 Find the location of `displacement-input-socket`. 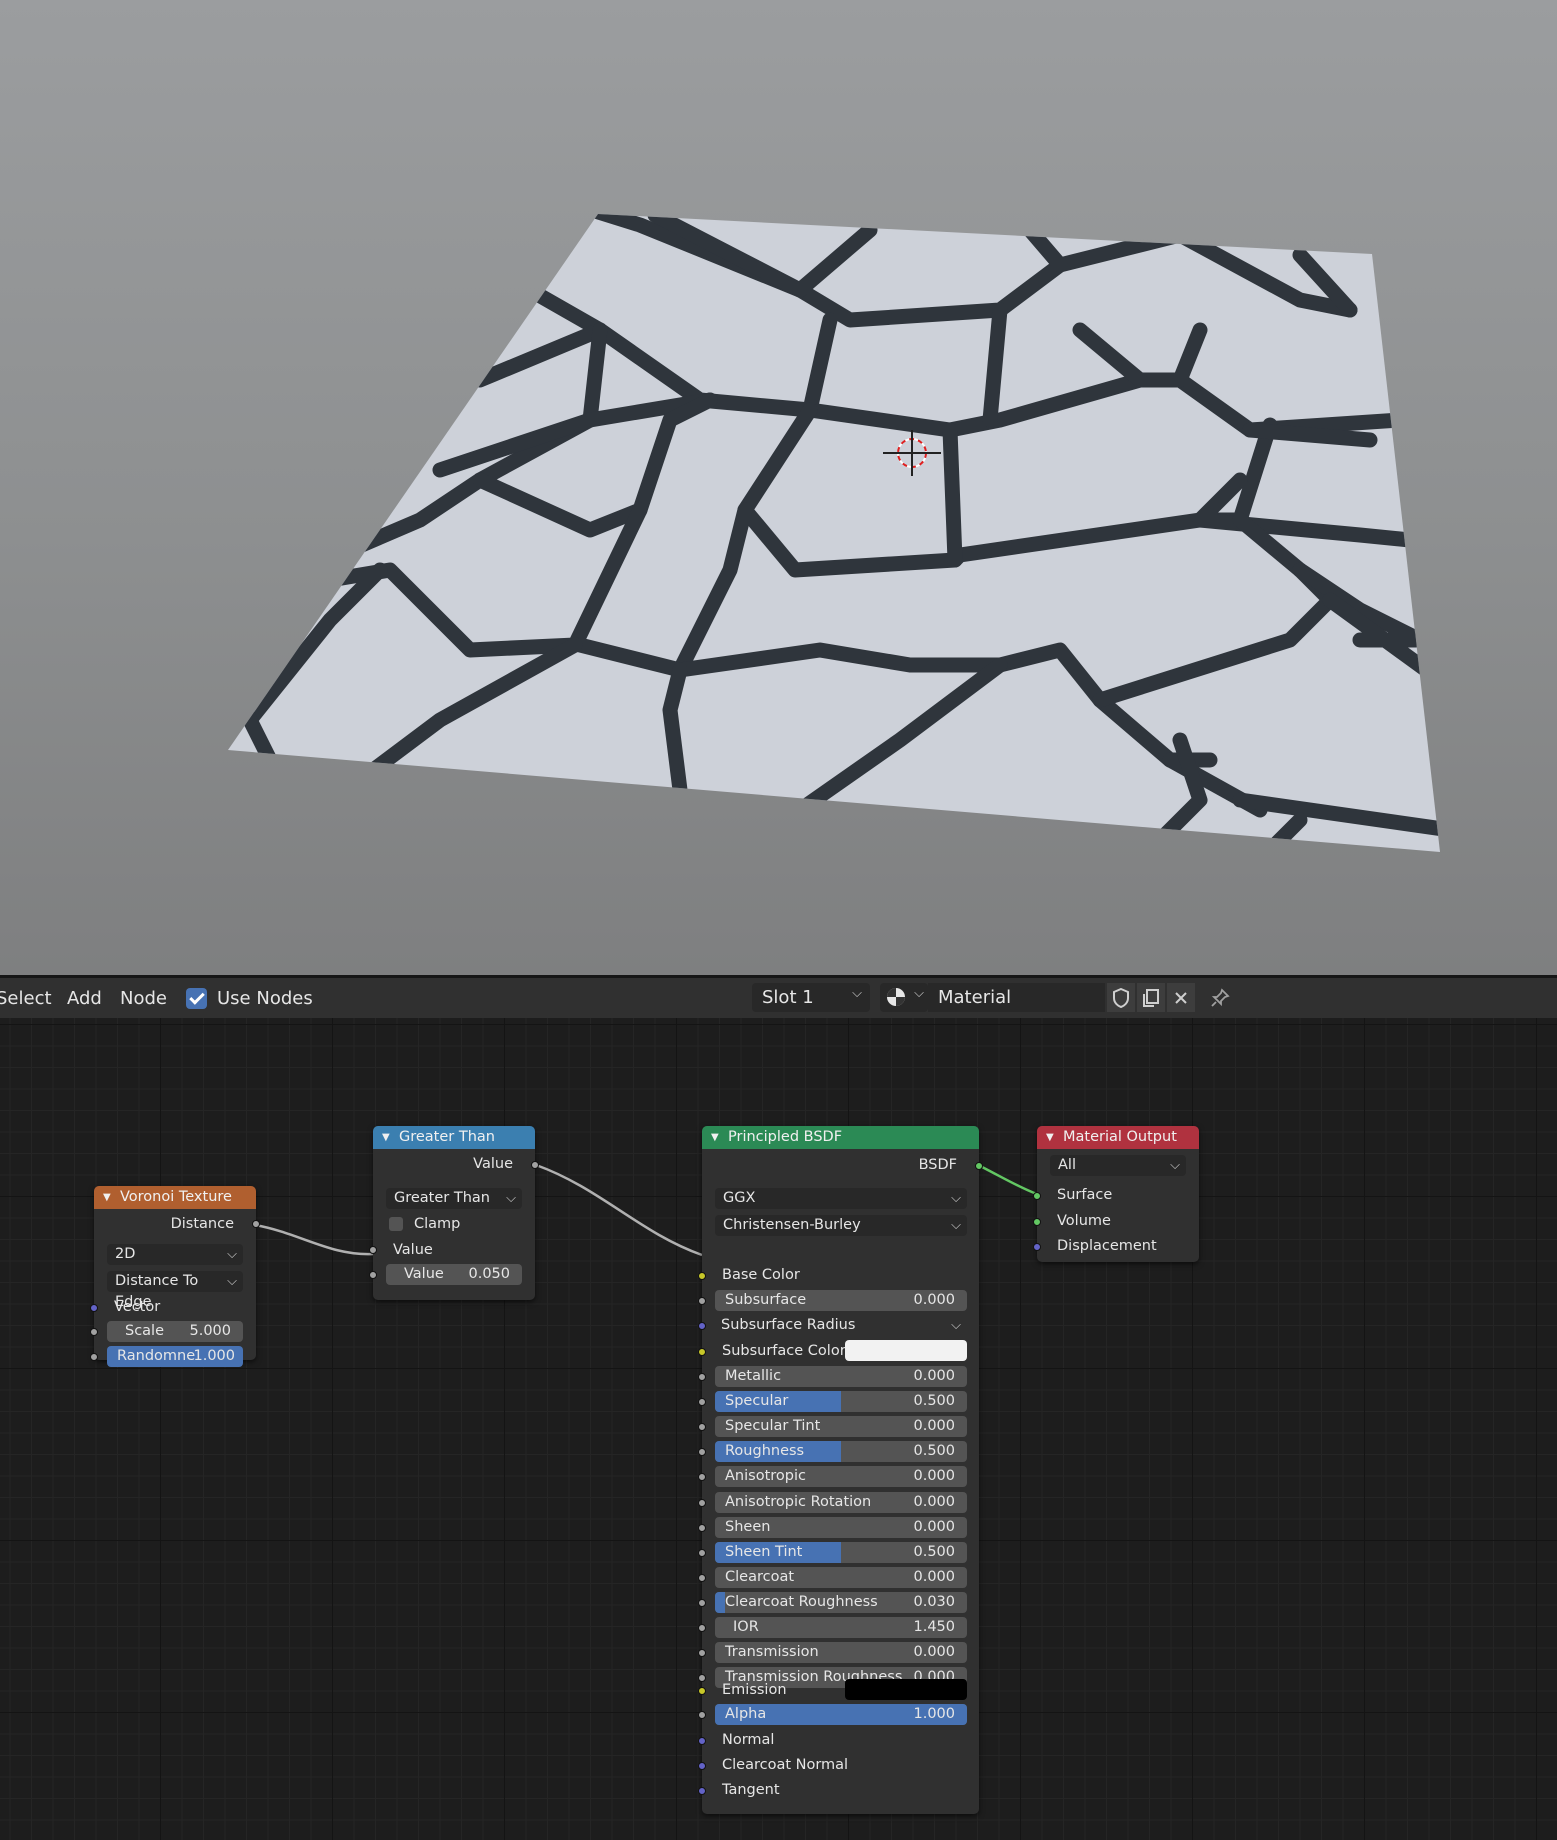

displacement-input-socket is located at coordinates (1037, 1247).